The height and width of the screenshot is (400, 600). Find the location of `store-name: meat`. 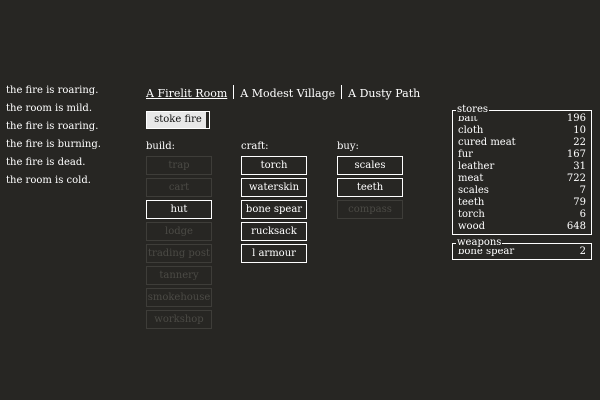

store-name: meat is located at coordinates (471, 178).